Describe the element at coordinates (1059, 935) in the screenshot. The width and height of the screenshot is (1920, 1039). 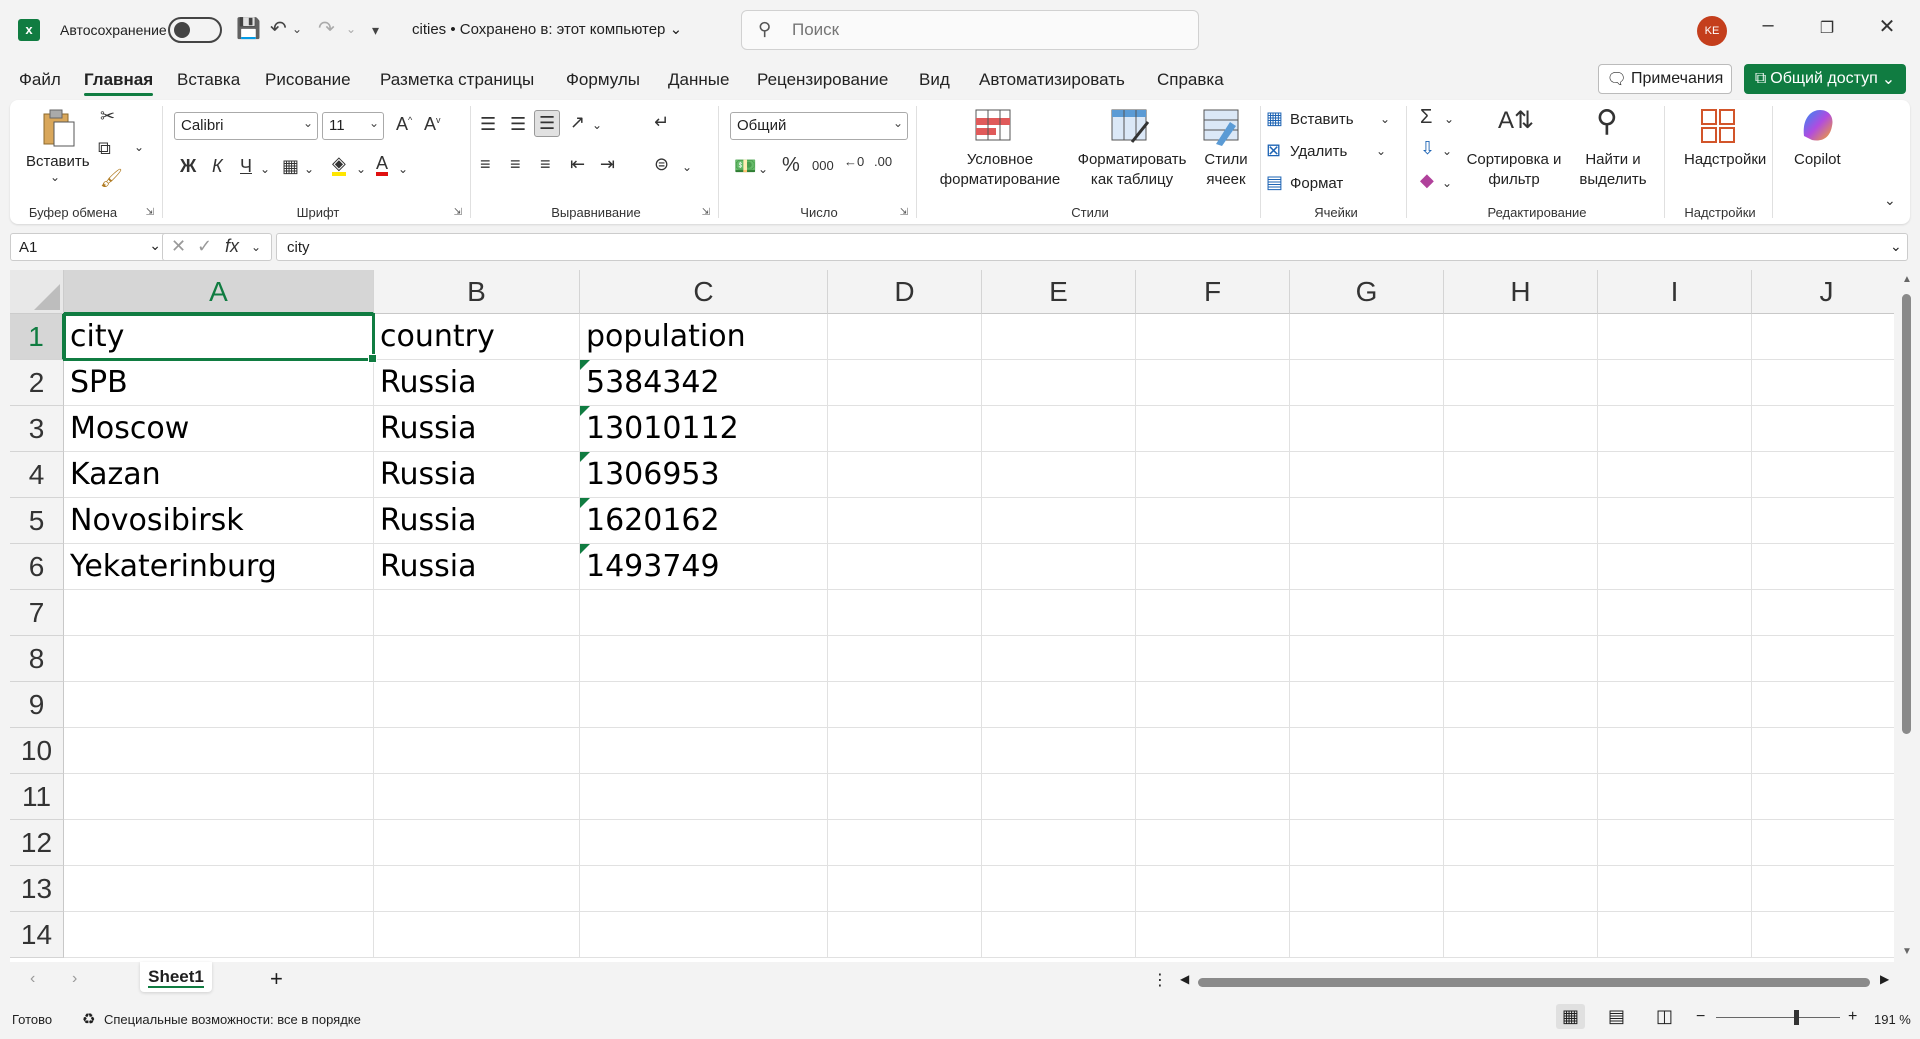
I see `cell-e14` at that location.